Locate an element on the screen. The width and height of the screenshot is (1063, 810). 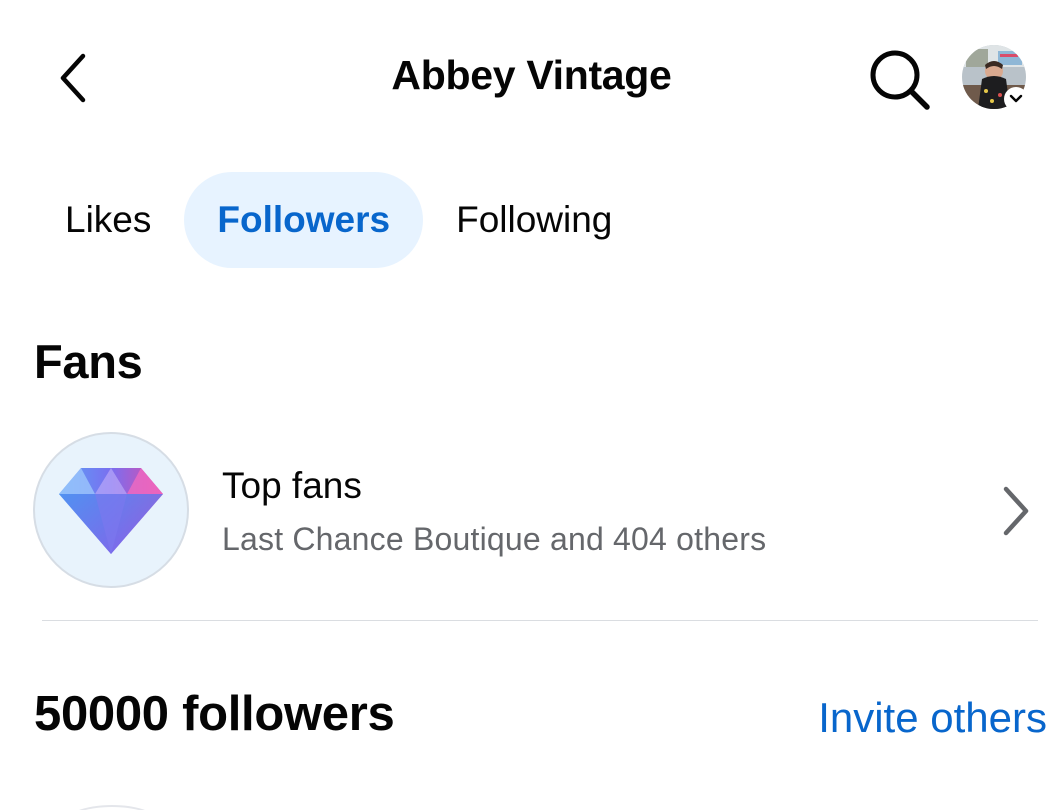
diamond-icon is located at coordinates (111, 511).